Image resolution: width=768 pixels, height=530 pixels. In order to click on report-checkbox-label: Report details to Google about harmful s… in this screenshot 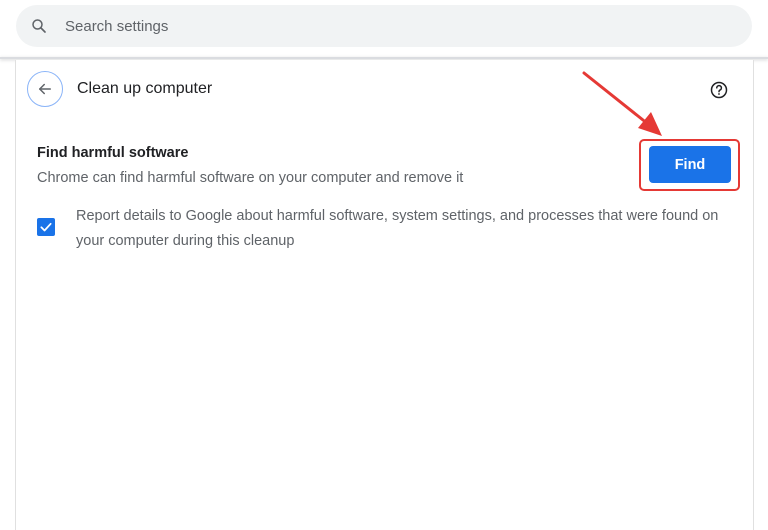, I will do `click(397, 228)`.